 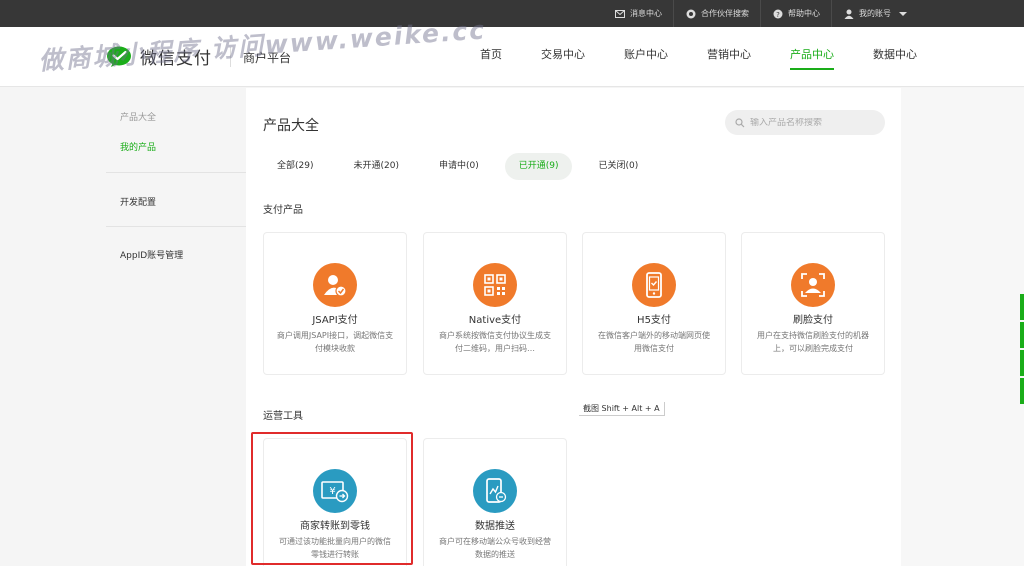 I want to click on my-account-link: 我的账号, so click(x=874, y=13).